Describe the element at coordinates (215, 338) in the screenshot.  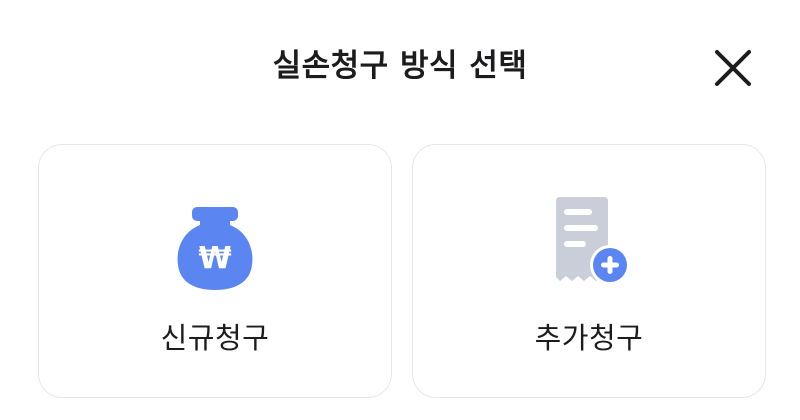
I see `new-claim-label: 신규청구` at that location.